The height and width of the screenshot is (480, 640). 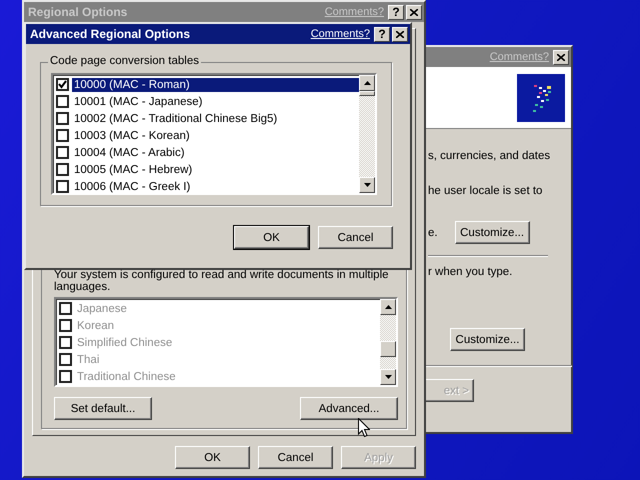 What do you see at coordinates (132, 135) in the screenshot?
I see `code-page-label: 10003 (MAC - Korean)` at bounding box center [132, 135].